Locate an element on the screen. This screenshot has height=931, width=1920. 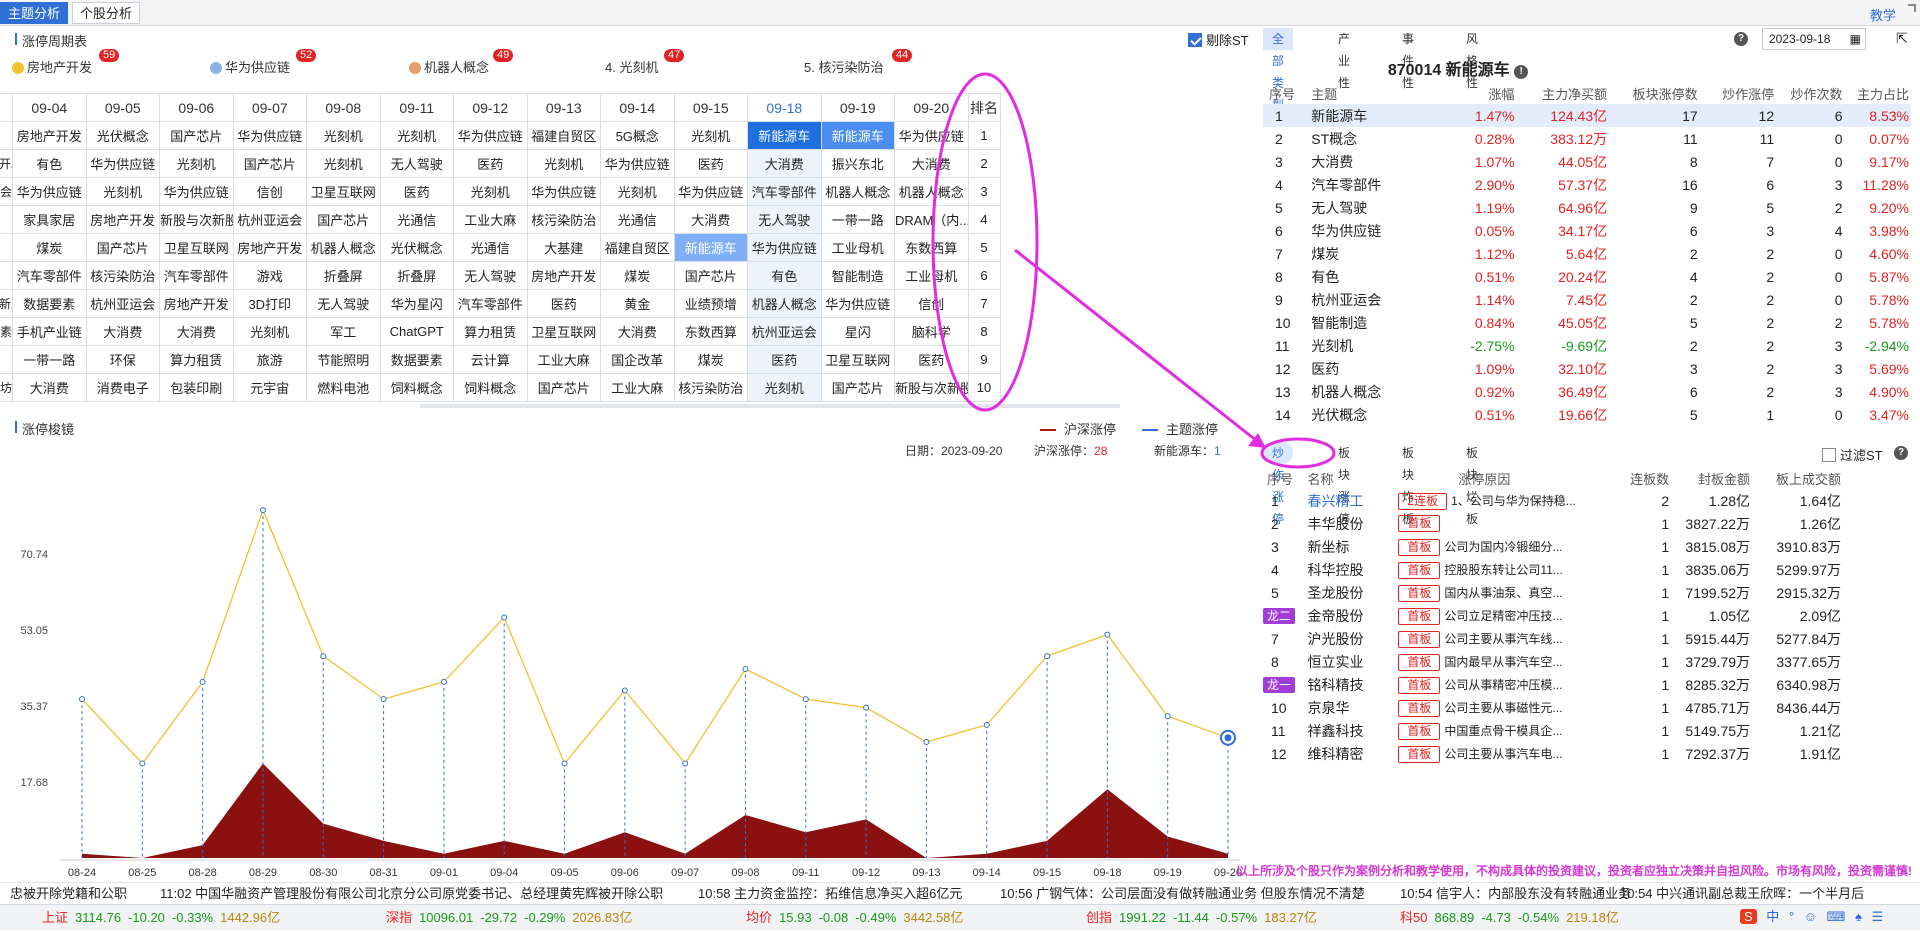
theme-cell: 光通信 is located at coordinates (490, 247).